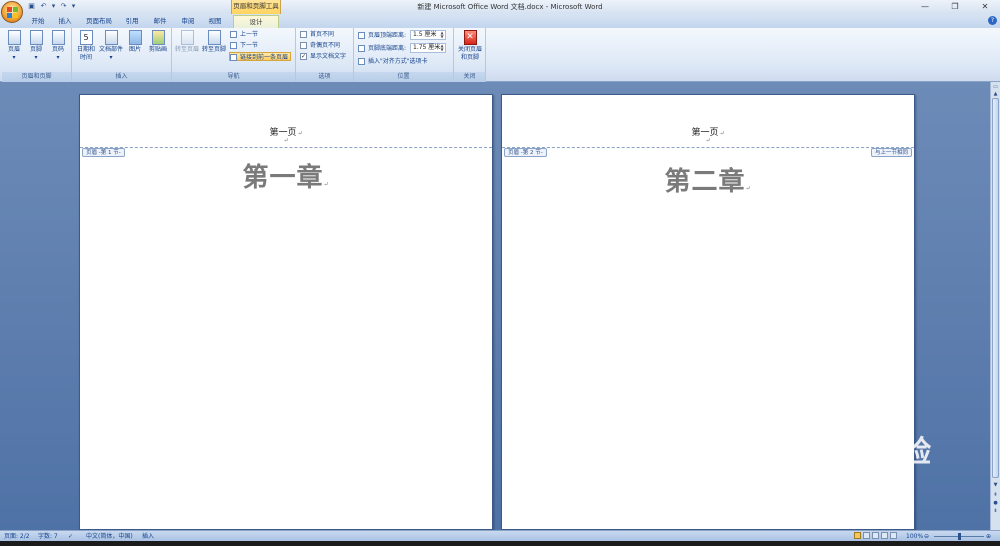  What do you see at coordinates (86, 46) in the screenshot?
I see `date-time-button: 5 日期和时间` at bounding box center [86, 46].